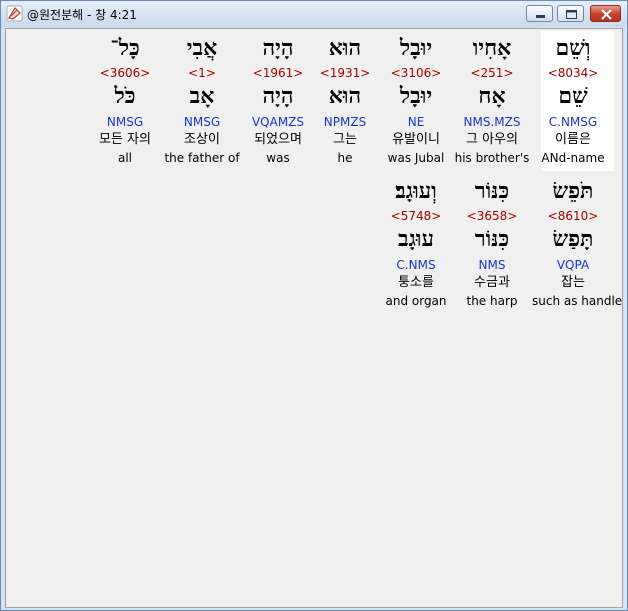  I want to click on word-block: אֲבִי <1> אָב NMSG 조상이 the father of, so click(202, 101).